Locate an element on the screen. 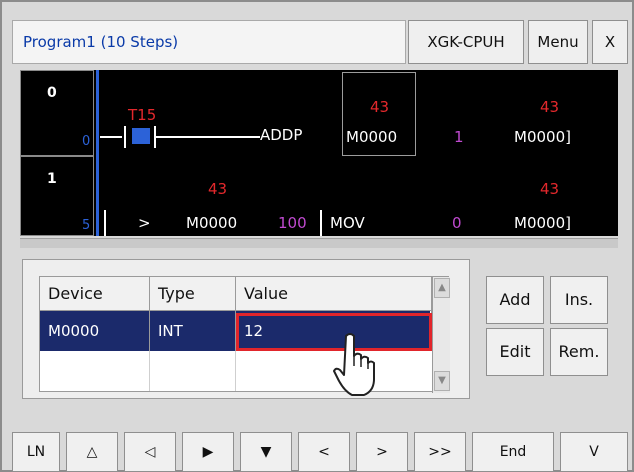 This screenshot has width=634, height=472. add-button: Add is located at coordinates (515, 300).